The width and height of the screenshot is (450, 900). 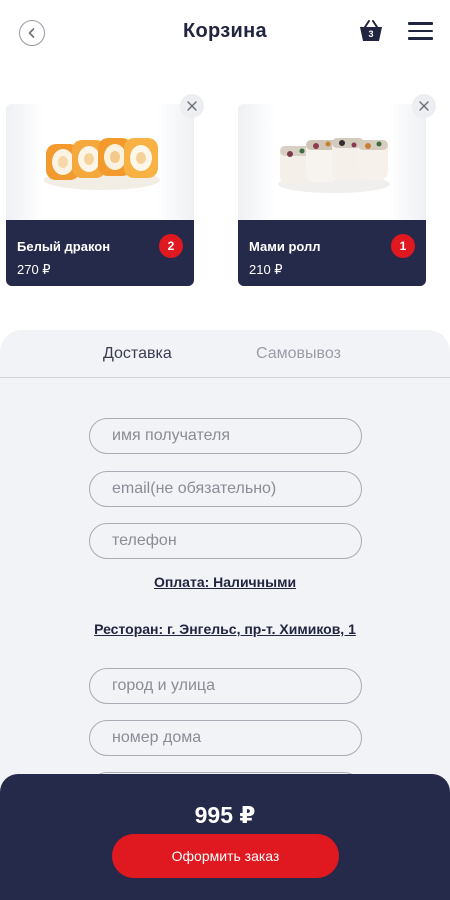 What do you see at coordinates (225, 436) in the screenshot?
I see `recipient-name-input` at bounding box center [225, 436].